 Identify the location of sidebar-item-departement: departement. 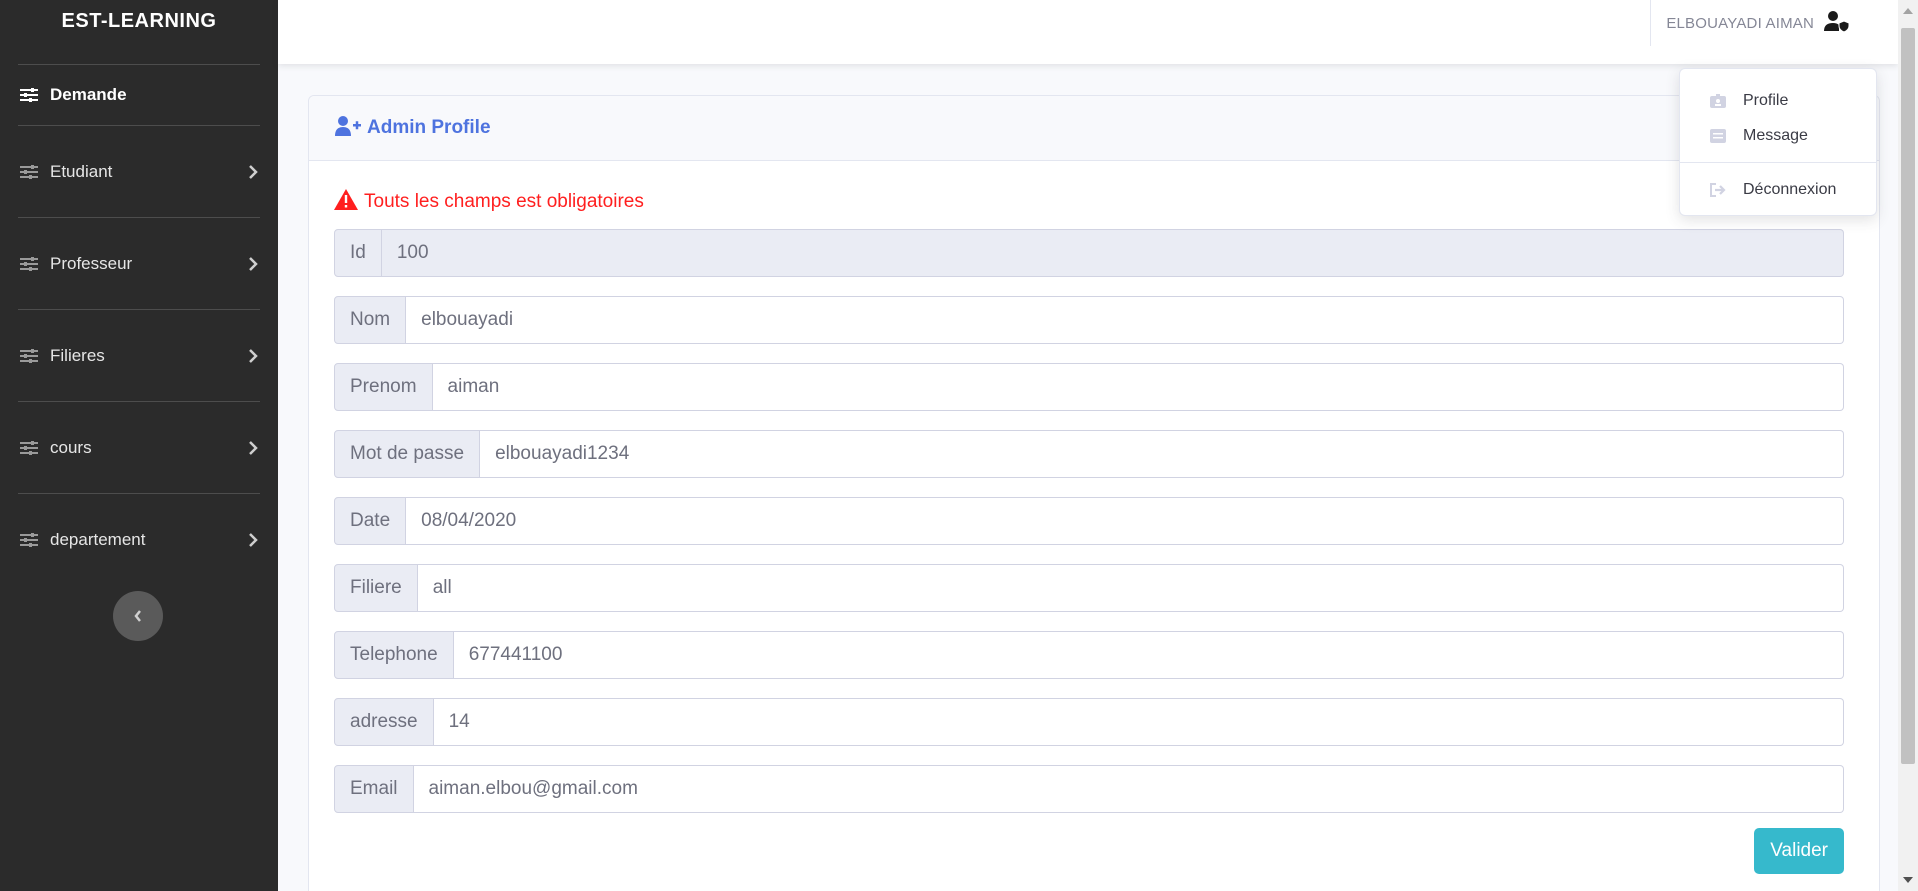
(139, 539).